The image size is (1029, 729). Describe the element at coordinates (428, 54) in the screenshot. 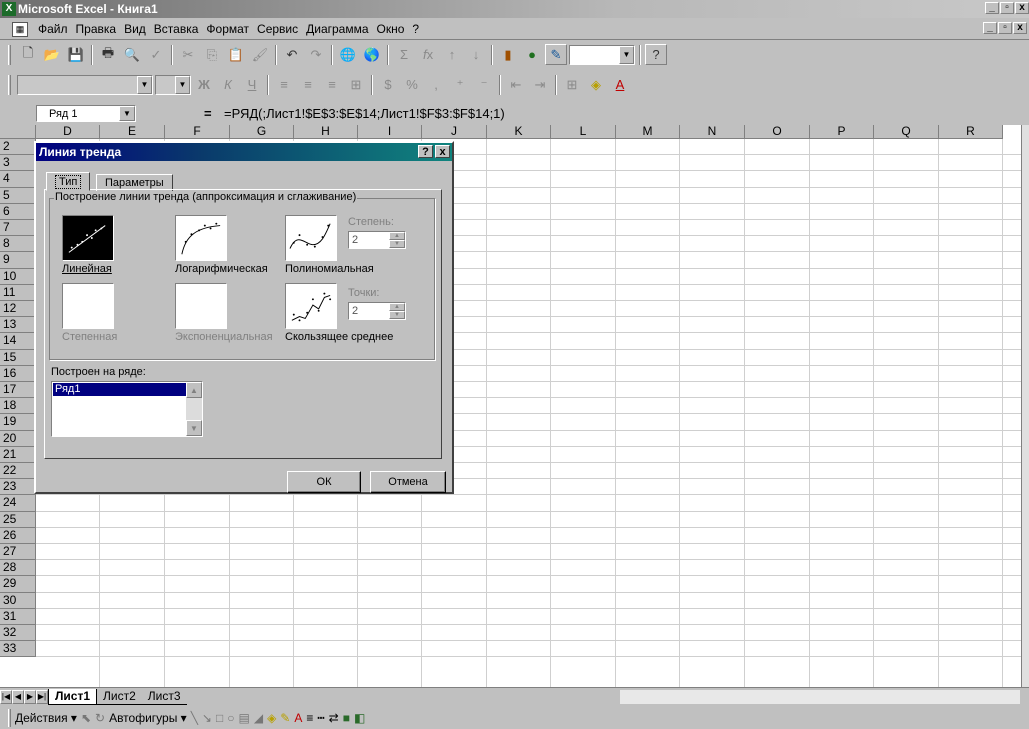

I see `function-icon: fx` at that location.